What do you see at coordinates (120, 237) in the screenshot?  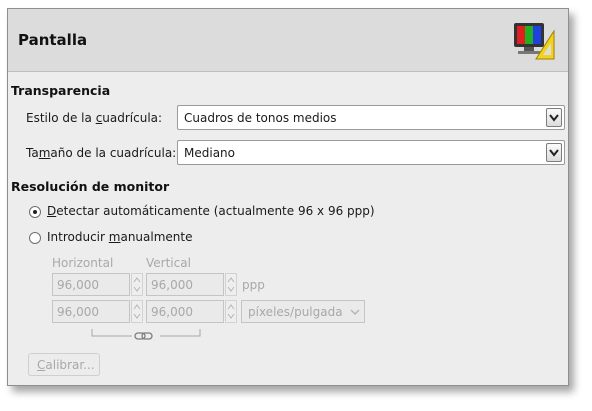 I see `manual-label: Introducir manualmente` at bounding box center [120, 237].